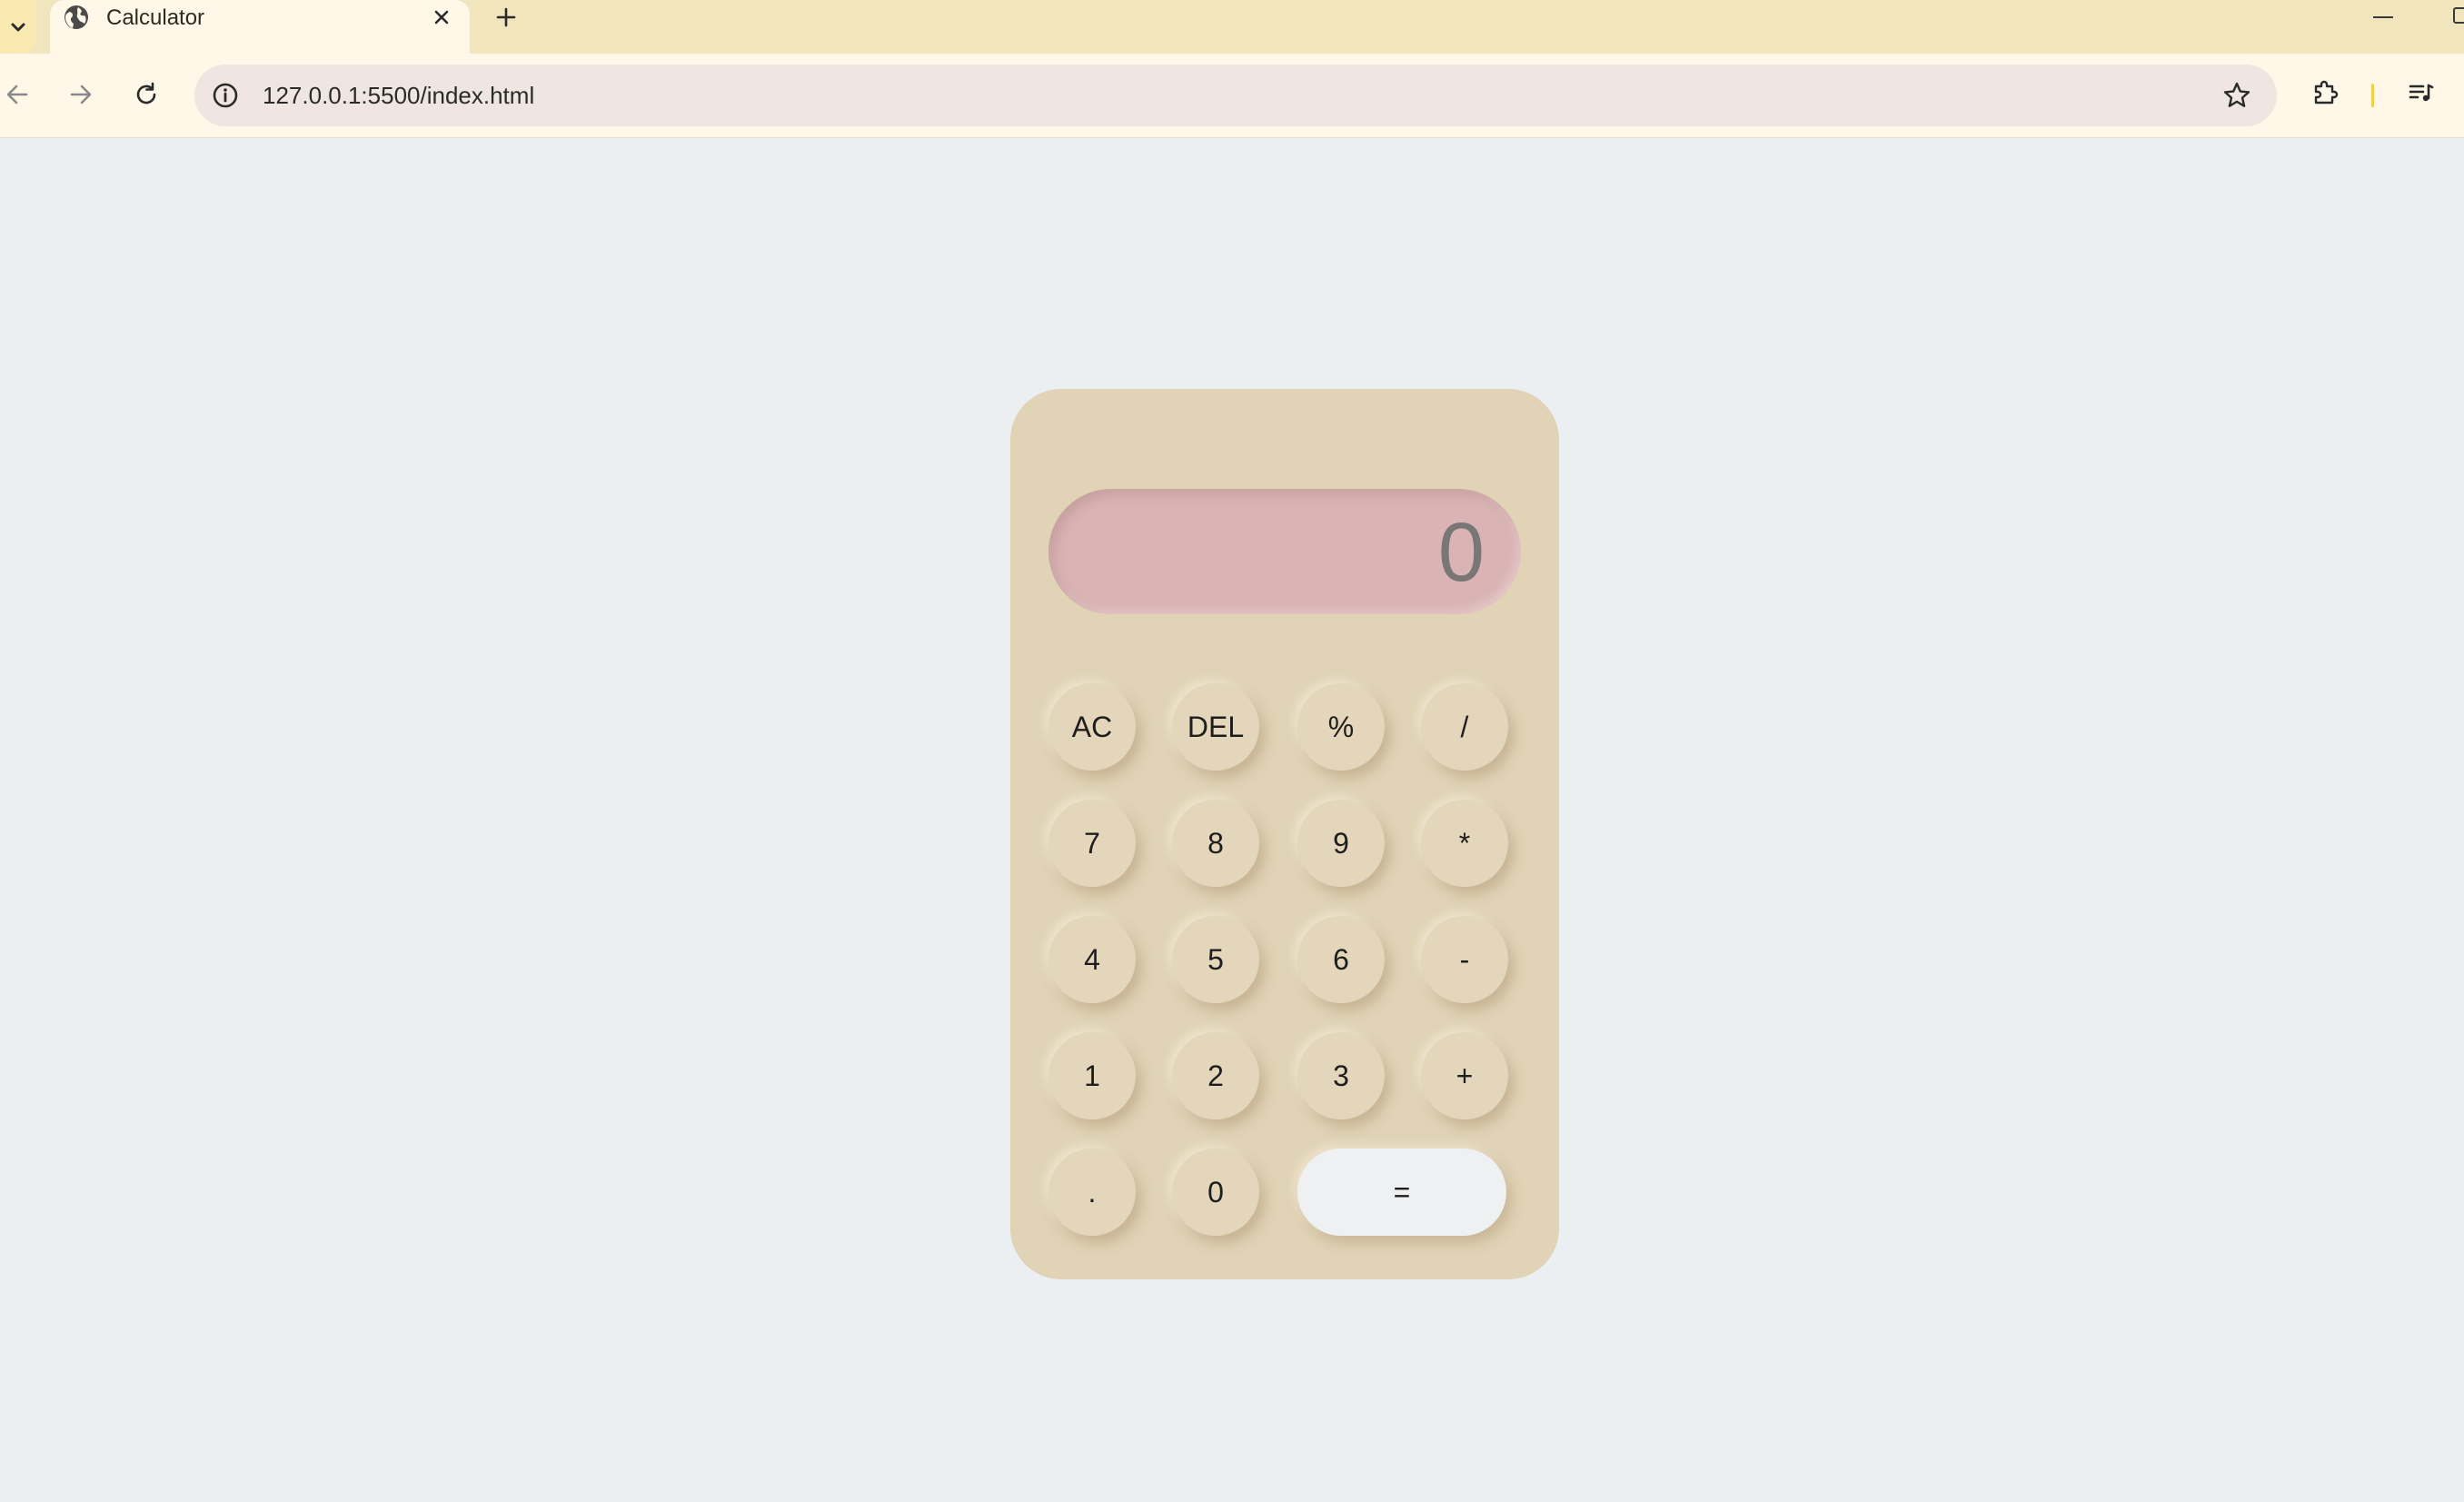 The height and width of the screenshot is (1502, 2464). Describe the element at coordinates (1216, 844) in the screenshot. I see `digit-8-button: 8` at that location.